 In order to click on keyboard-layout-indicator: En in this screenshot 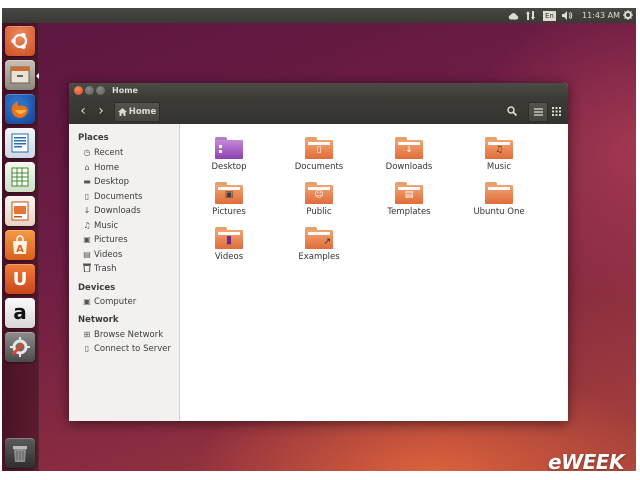, I will do `click(549, 15)`.